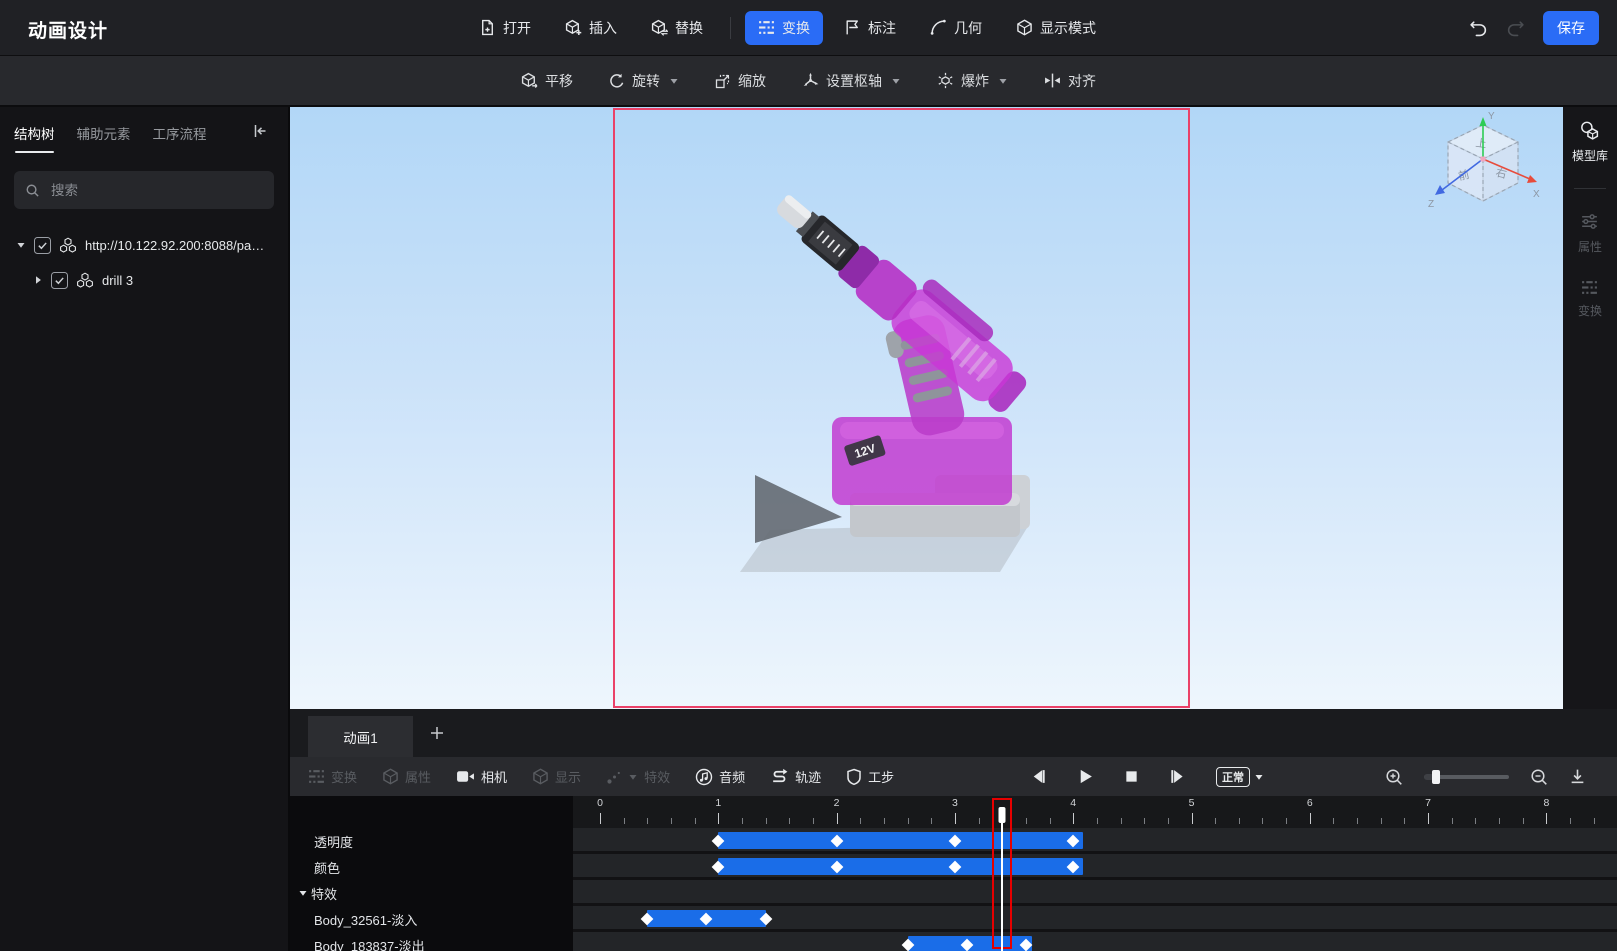 This screenshot has height=951, width=1617. Describe the element at coordinates (1436, 776) in the screenshot. I see `slider-handle` at that location.